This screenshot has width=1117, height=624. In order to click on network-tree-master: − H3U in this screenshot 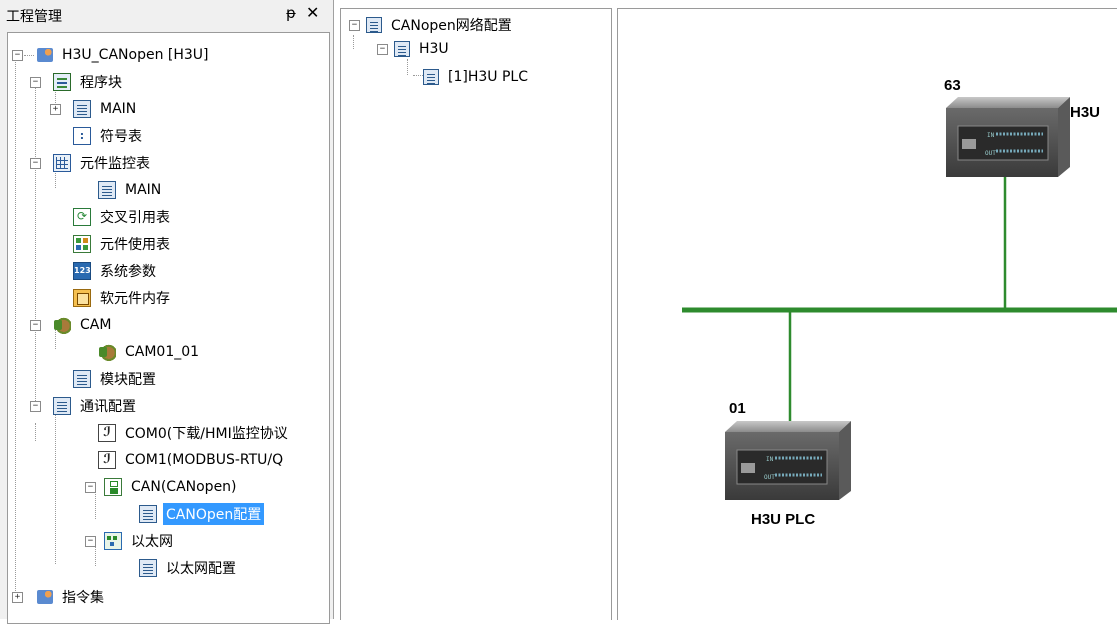, I will do `click(414, 49)`.